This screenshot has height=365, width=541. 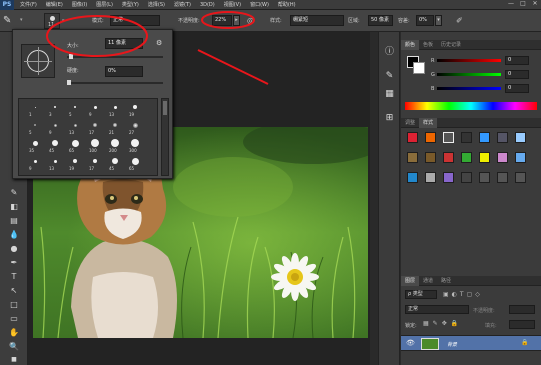 I want to click on brush-preset: 3, so click(x=55, y=110).